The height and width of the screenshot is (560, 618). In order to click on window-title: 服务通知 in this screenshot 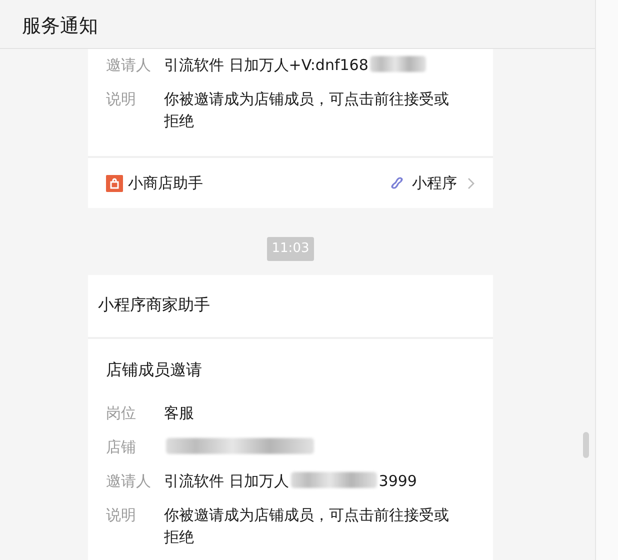, I will do `click(60, 26)`.